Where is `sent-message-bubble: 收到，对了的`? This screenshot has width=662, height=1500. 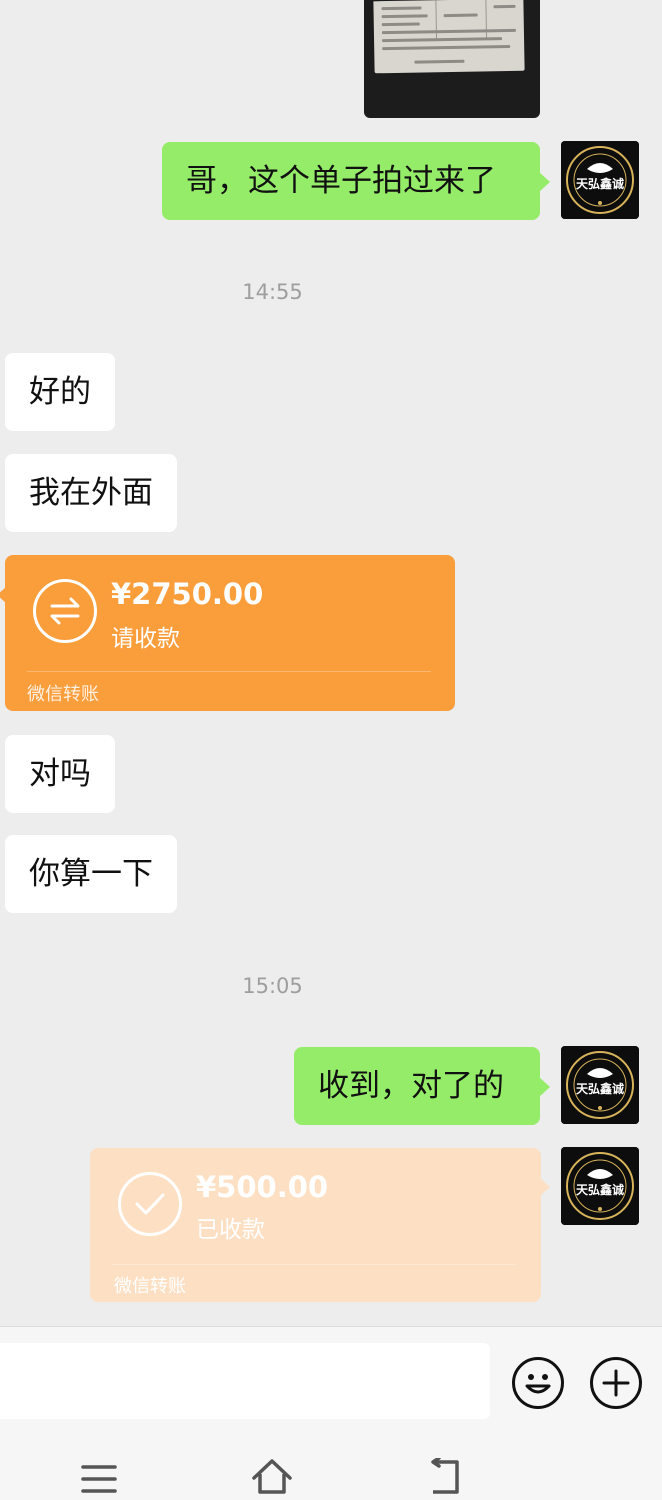 sent-message-bubble: 收到，对了的 is located at coordinates (422, 1086).